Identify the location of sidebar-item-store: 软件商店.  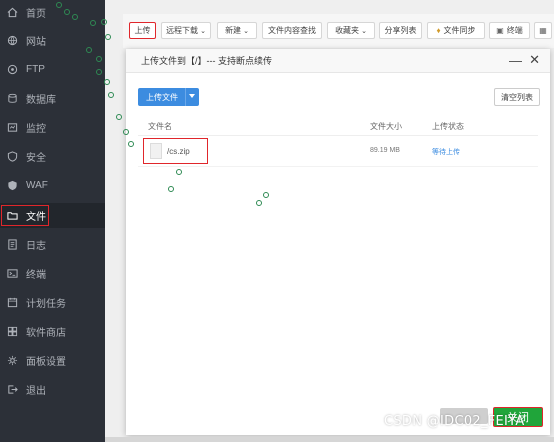
(52, 331).